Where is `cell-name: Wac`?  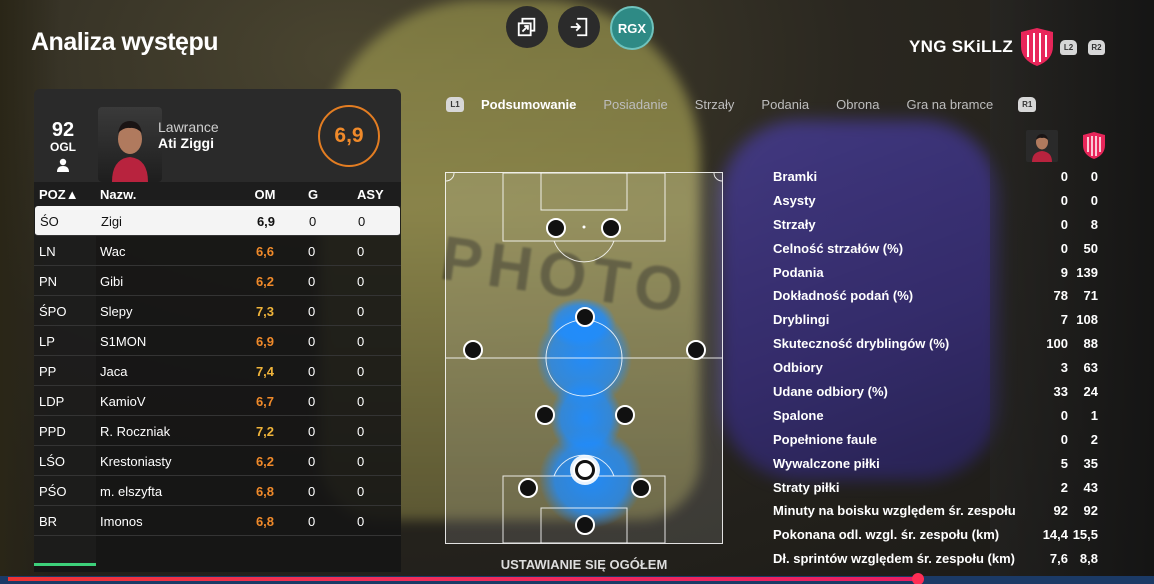 cell-name: Wac is located at coordinates (113, 251).